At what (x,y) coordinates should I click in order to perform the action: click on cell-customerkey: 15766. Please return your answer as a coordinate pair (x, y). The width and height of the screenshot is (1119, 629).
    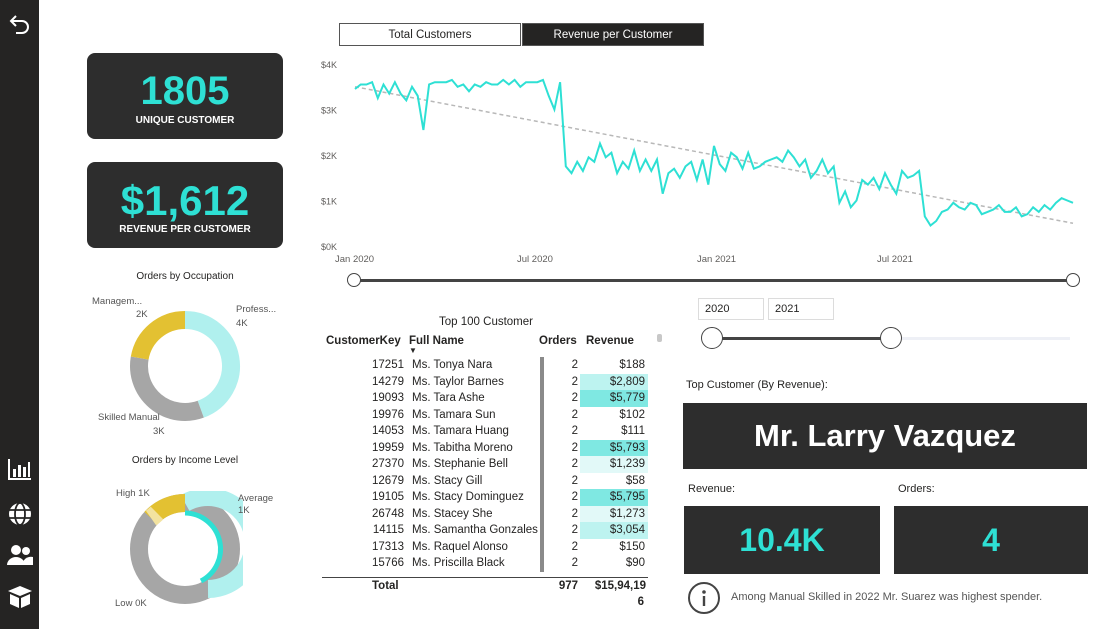
    Looking at the image, I should click on (388, 563).